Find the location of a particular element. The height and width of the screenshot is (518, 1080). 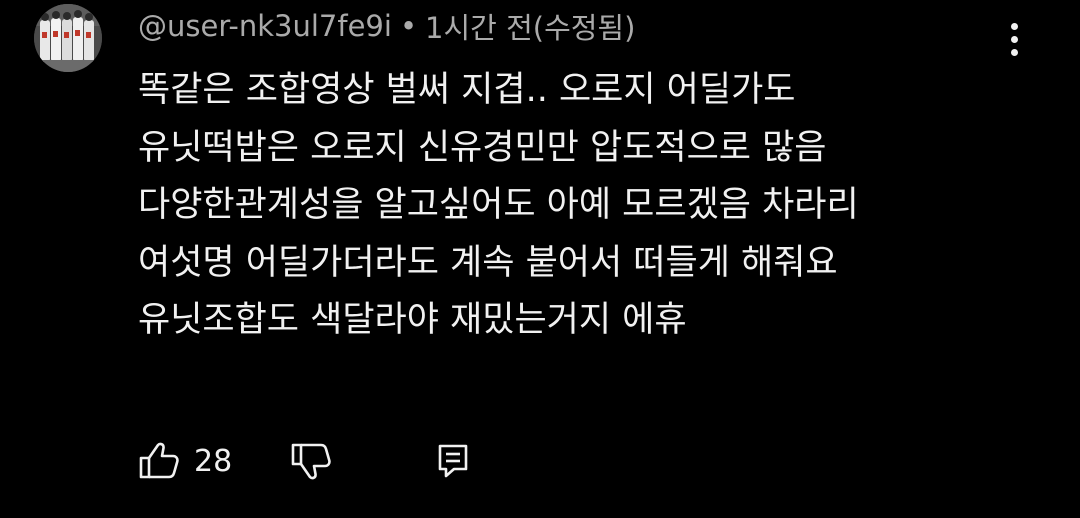

comment-line: 유닛조합도 색달라야 재밌는거지 에휴 is located at coordinates (412, 320).